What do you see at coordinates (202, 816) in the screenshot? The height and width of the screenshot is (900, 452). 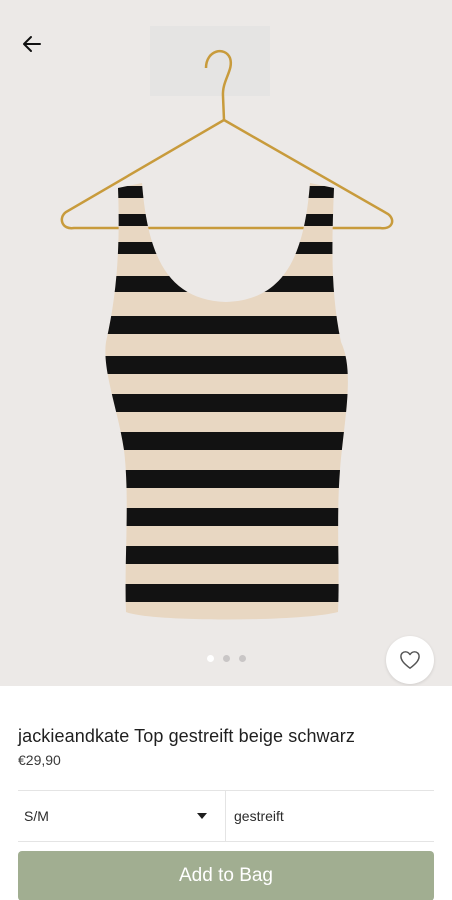 I see `caret-down-icon` at bounding box center [202, 816].